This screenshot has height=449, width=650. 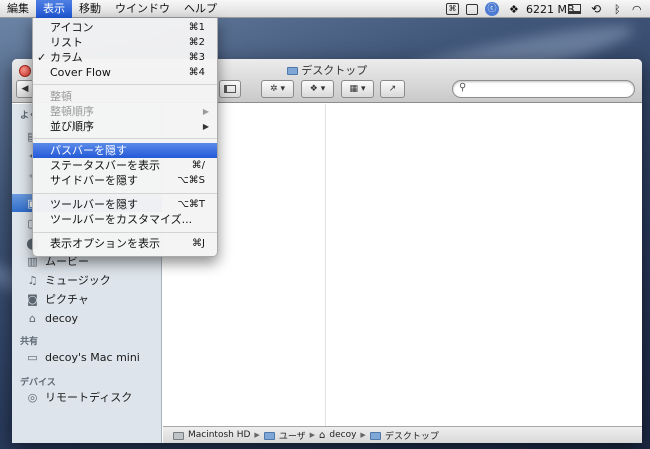 What do you see at coordinates (72, 111) in the screenshot?
I see `menu-item-label: 整頓順序` at bounding box center [72, 111].